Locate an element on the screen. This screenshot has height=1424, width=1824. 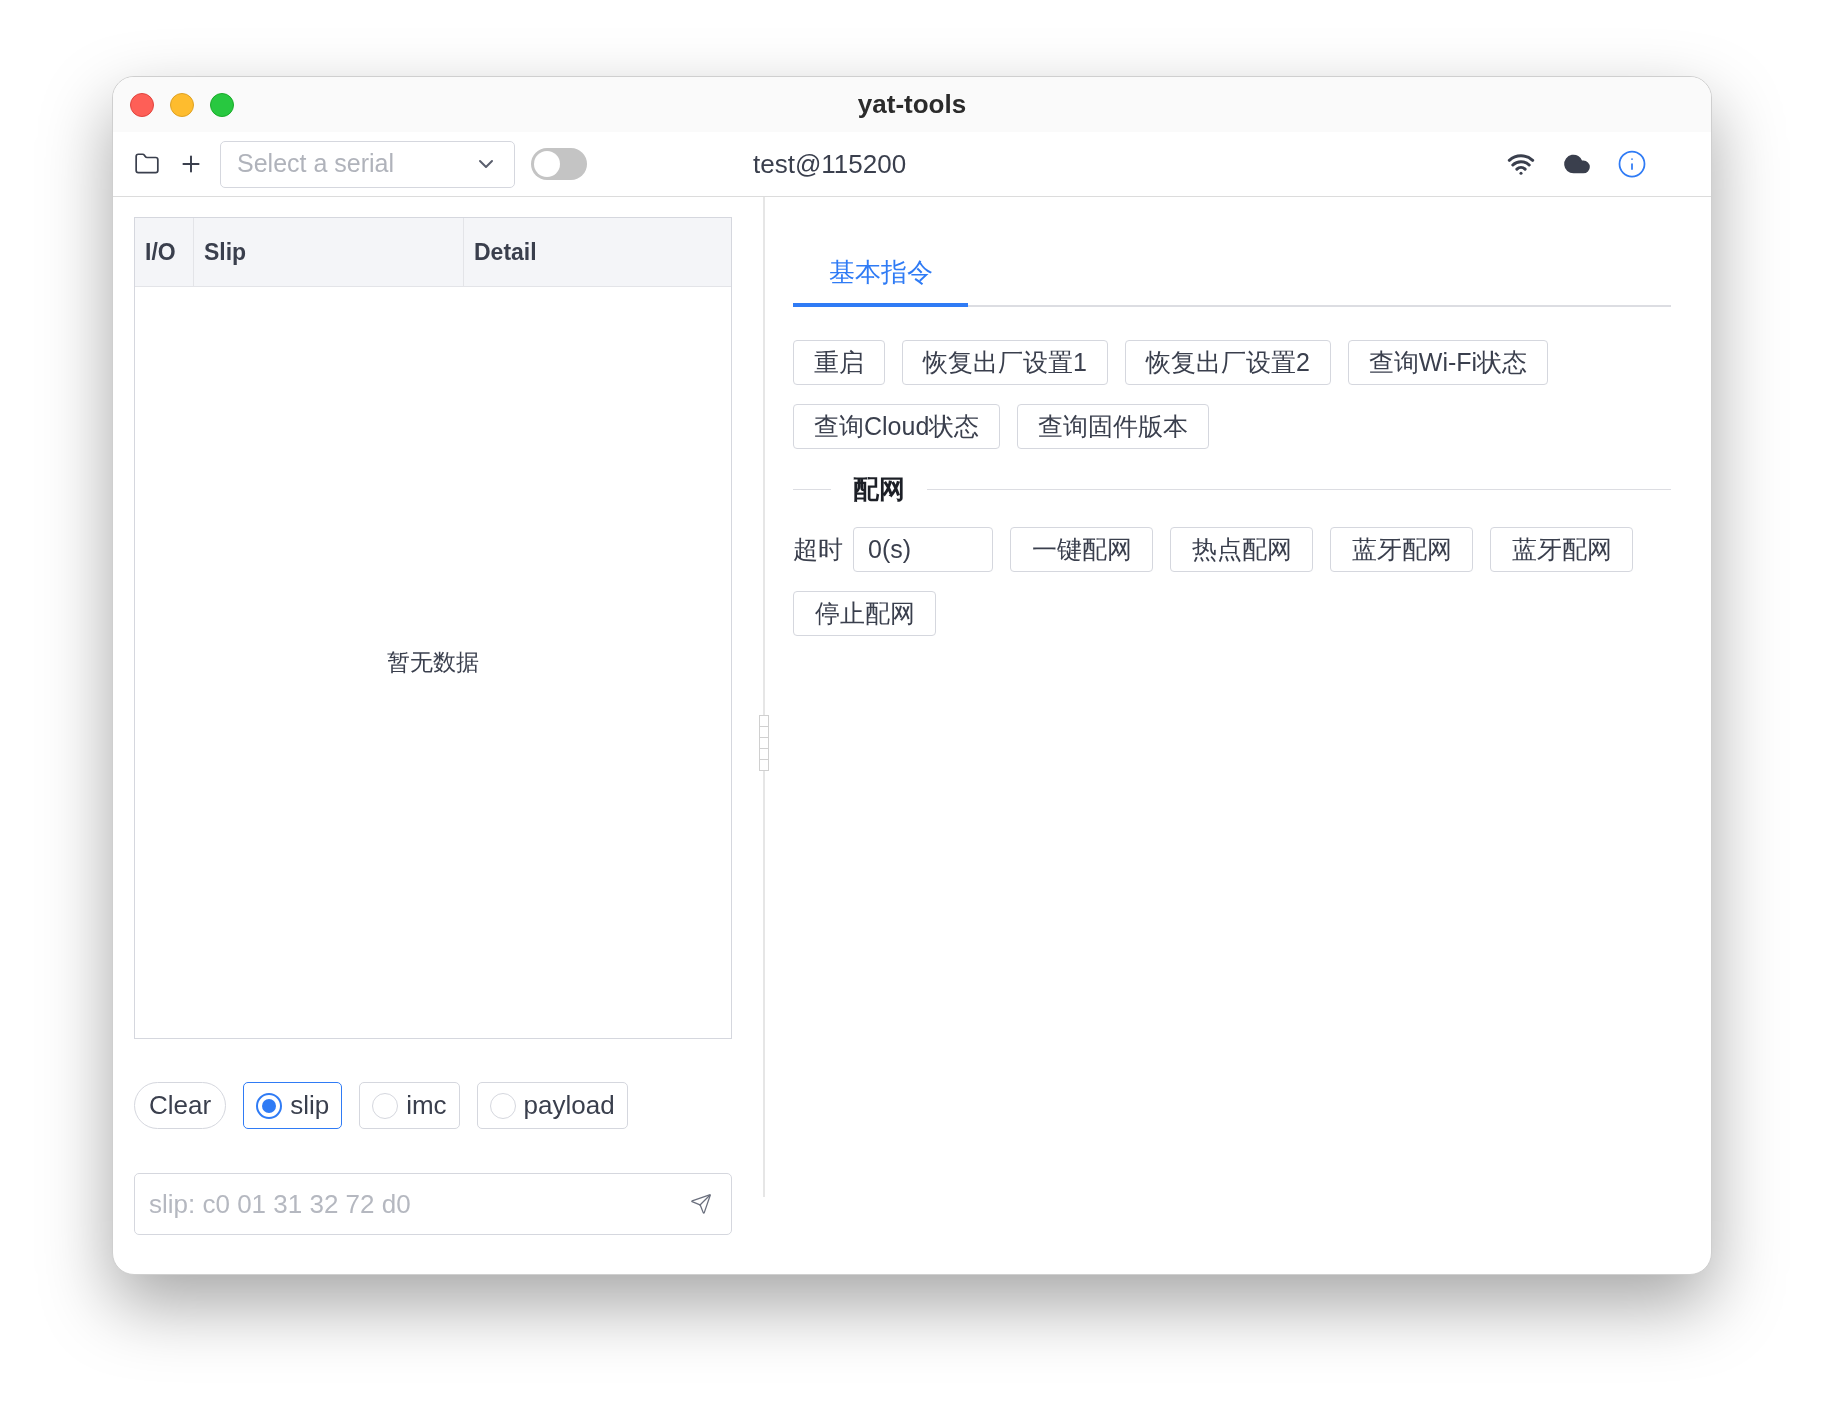
network-button: 热点配网 is located at coordinates (1241, 549).